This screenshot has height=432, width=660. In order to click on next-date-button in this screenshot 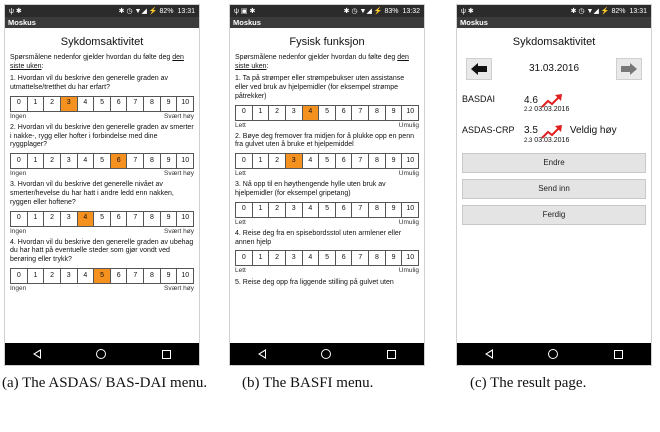, I will do `click(629, 68)`.